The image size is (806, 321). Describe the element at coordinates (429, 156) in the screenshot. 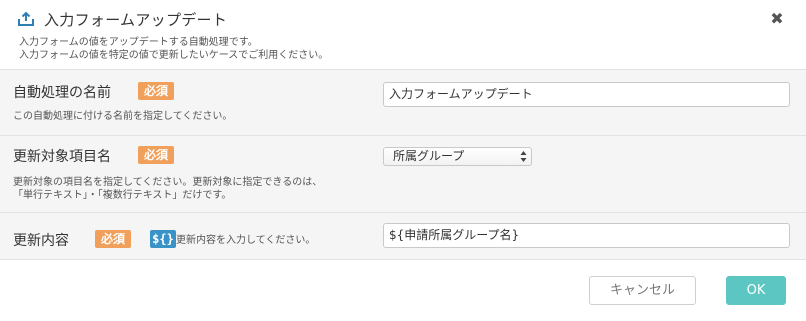

I see `target-select-value: 所属グループ` at that location.